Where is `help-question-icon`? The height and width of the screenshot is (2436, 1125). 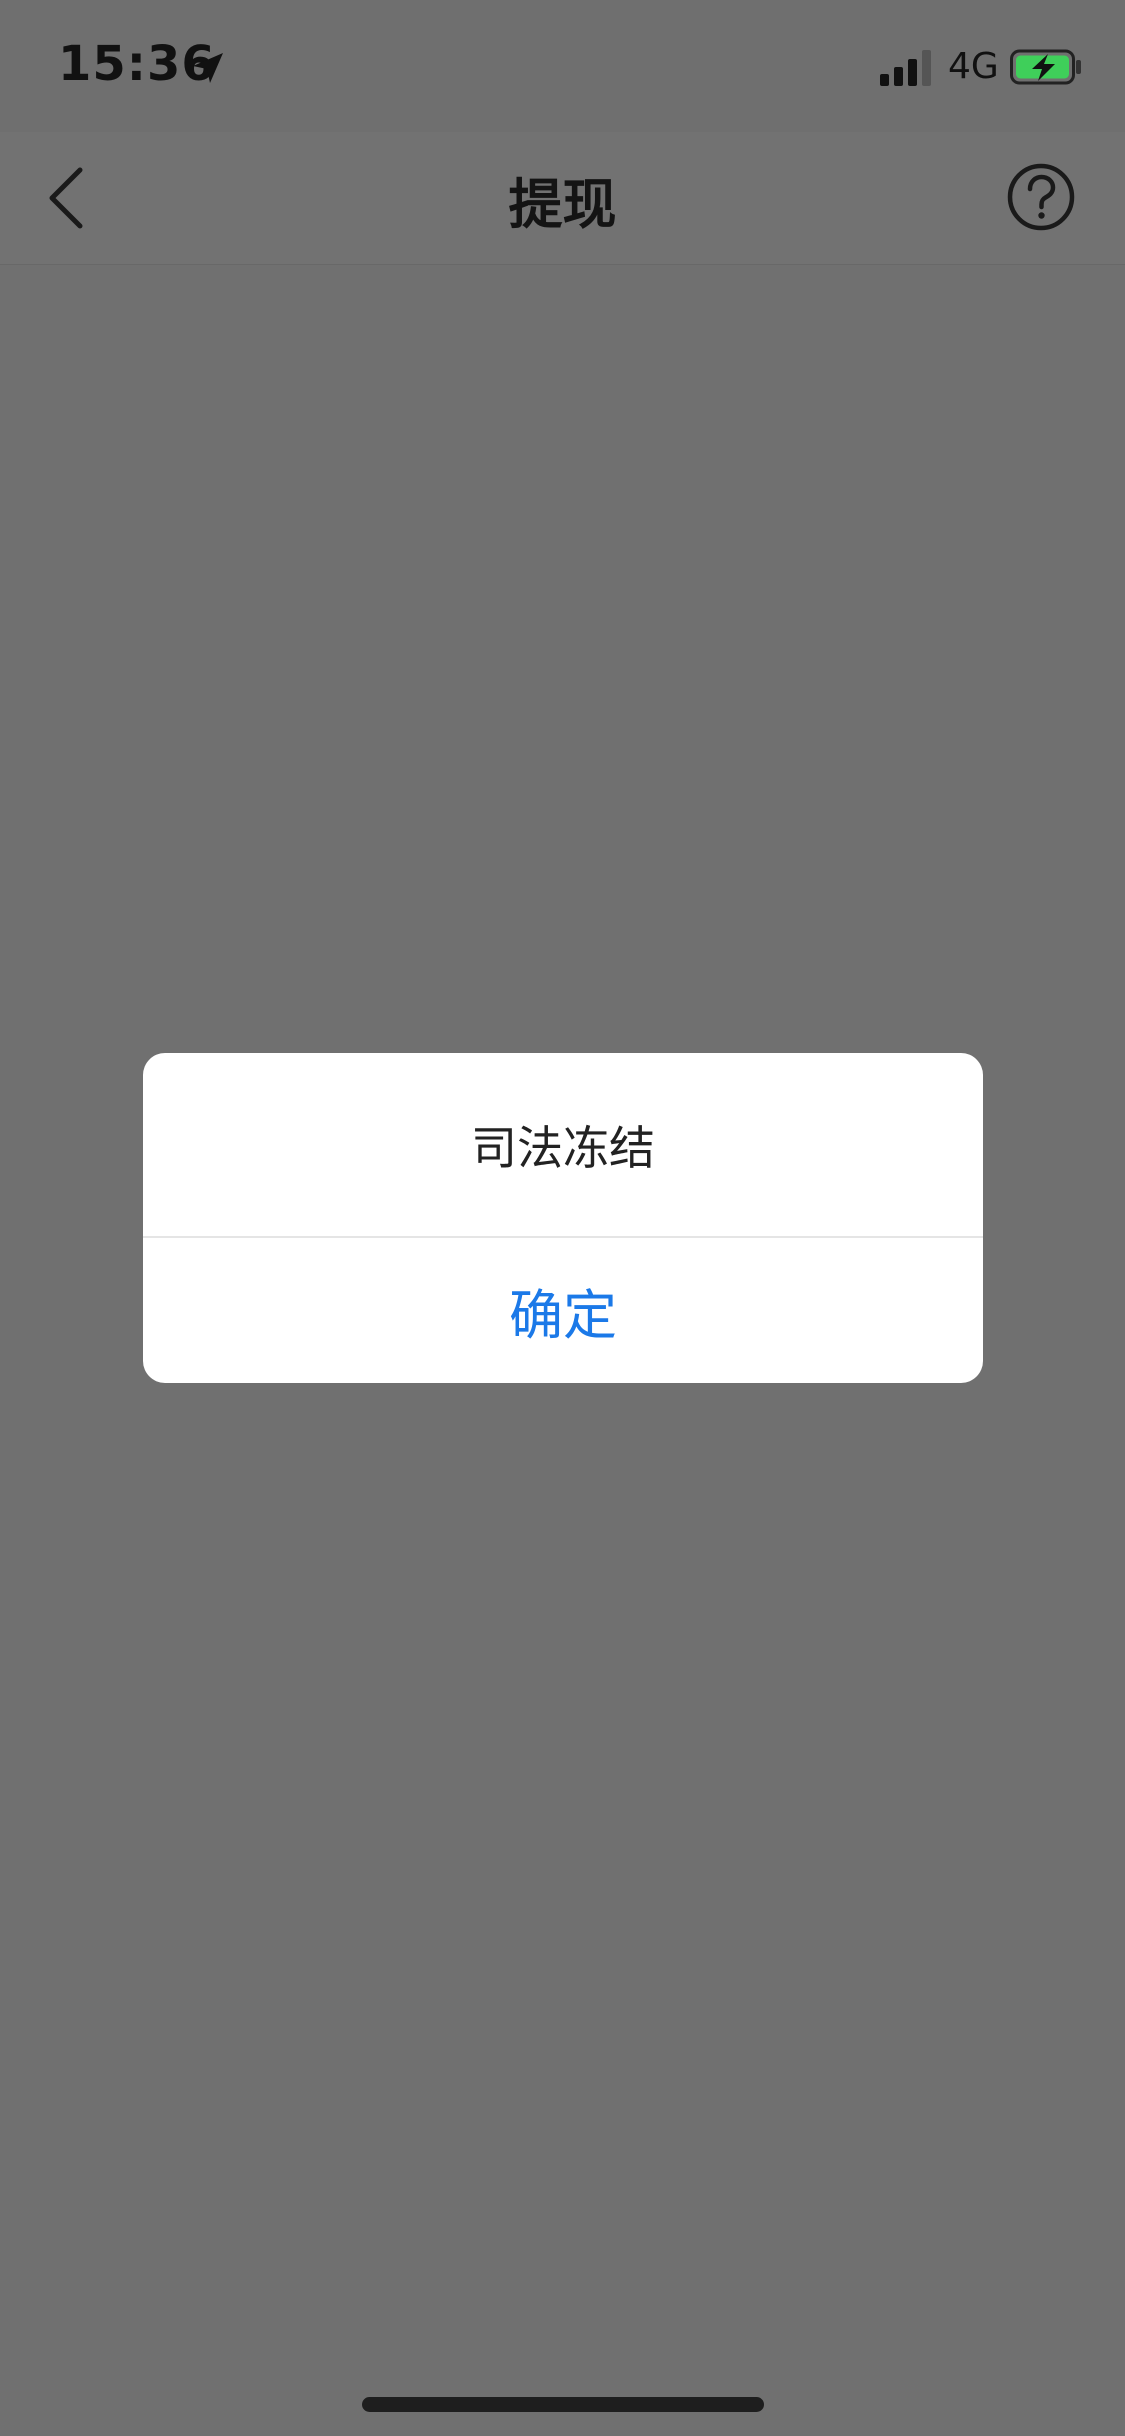
help-question-icon is located at coordinates (1041, 197).